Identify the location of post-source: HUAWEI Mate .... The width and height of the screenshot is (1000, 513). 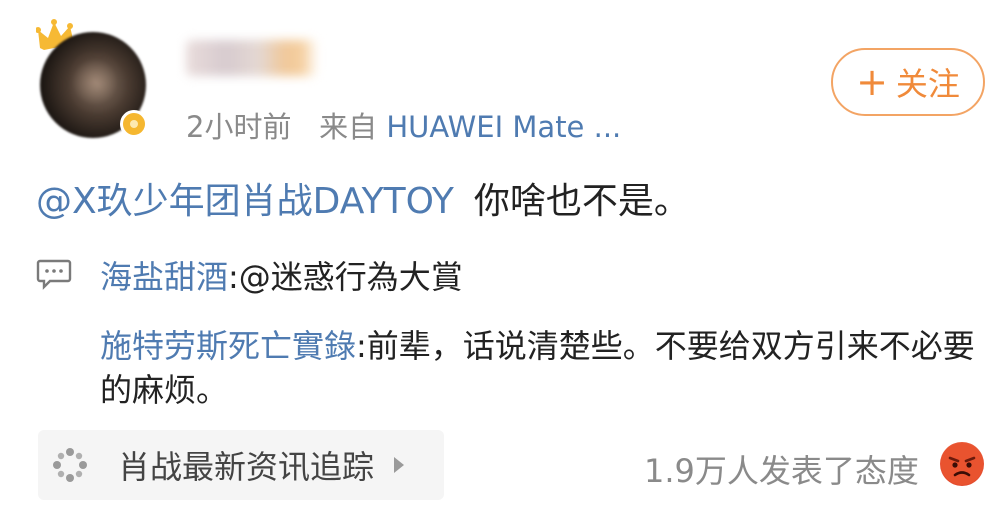
(503, 127).